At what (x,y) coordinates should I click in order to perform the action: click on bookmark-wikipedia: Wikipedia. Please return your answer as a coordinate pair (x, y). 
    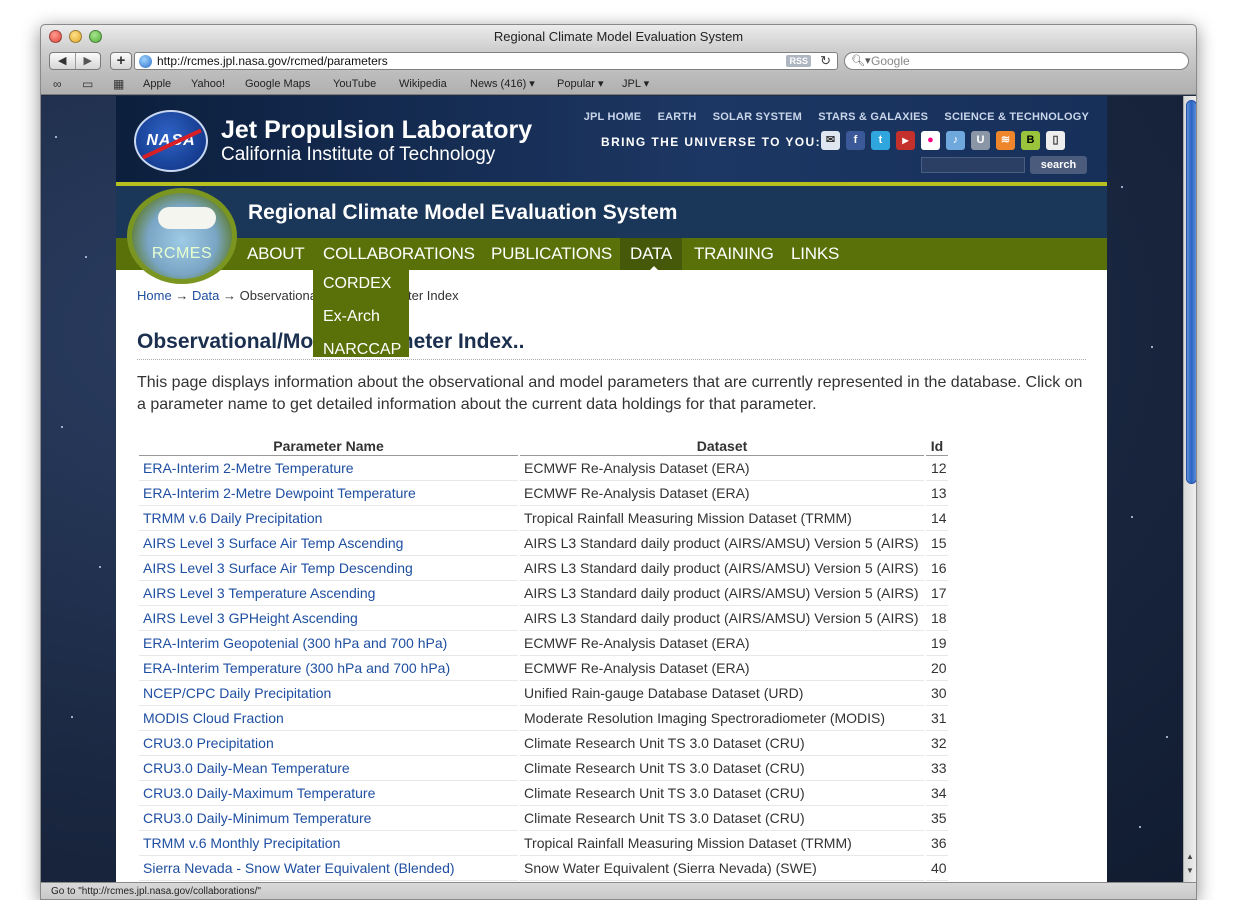
    Looking at the image, I should click on (423, 84).